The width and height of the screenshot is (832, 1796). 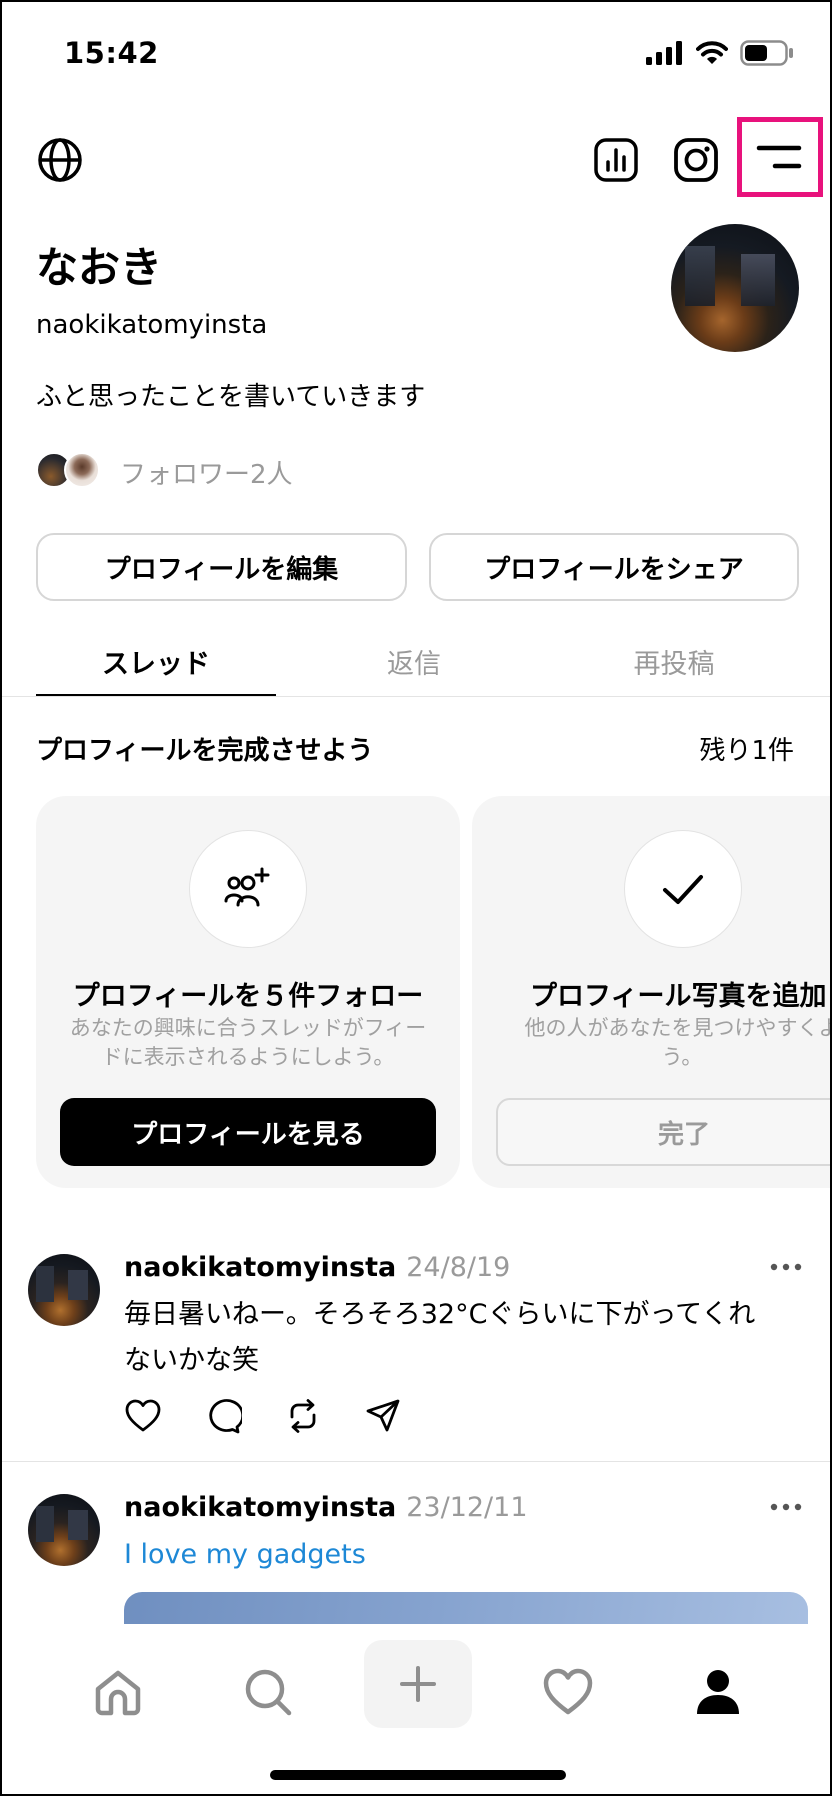 What do you see at coordinates (678, 996) in the screenshot?
I see `card-title: プロフィール写真を追加` at bounding box center [678, 996].